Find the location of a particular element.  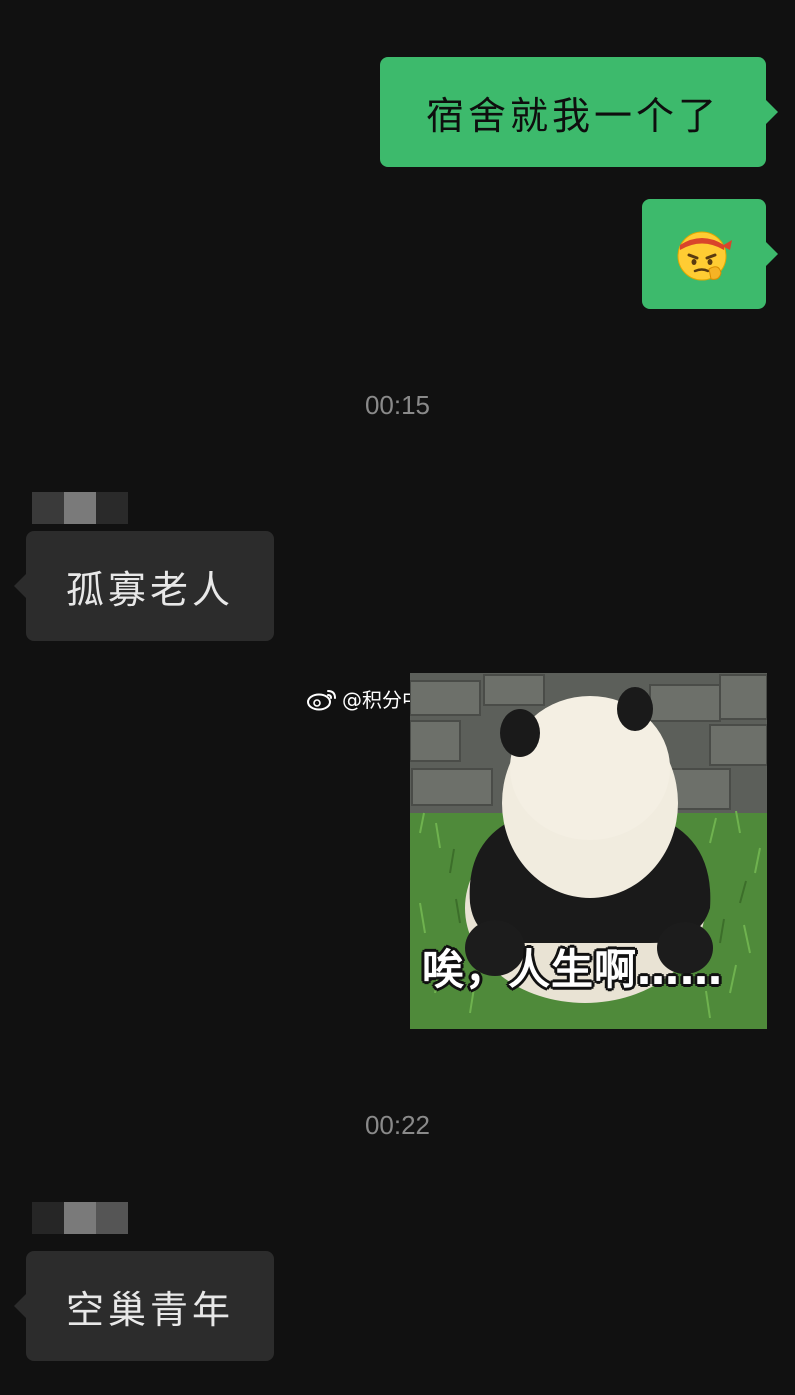

sent-emoji-bubble is located at coordinates (710, 254).